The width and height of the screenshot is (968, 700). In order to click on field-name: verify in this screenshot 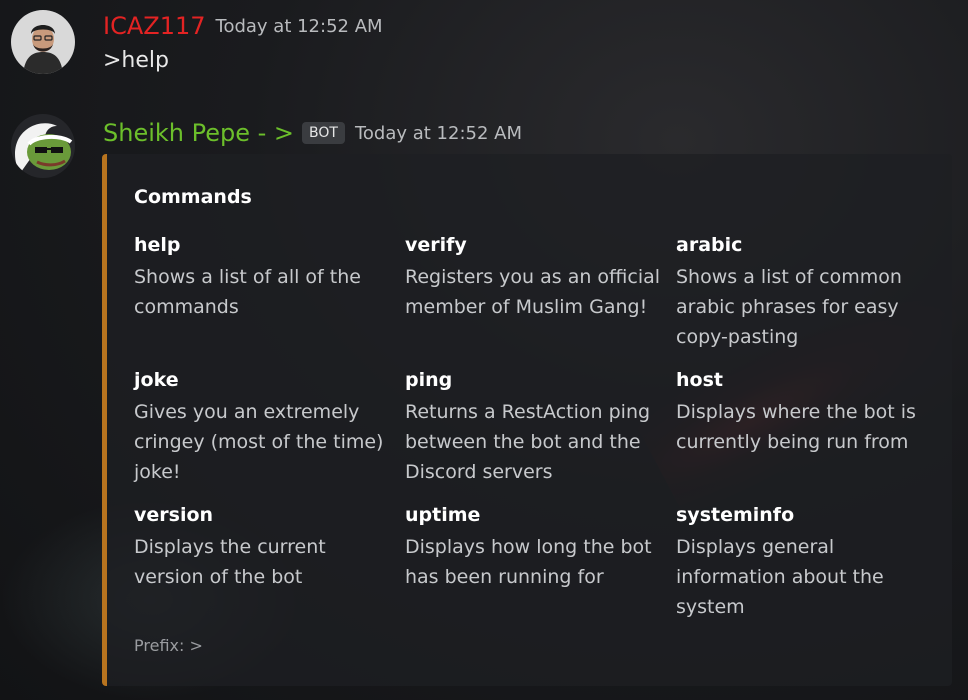, I will do `click(436, 245)`.